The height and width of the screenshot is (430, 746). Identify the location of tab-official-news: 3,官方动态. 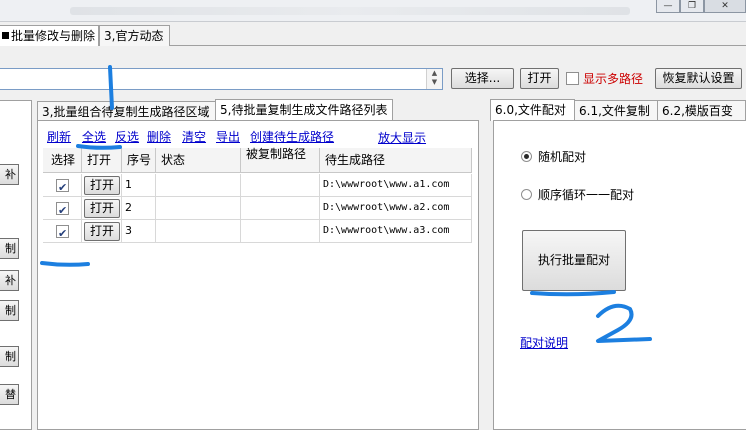
(134, 35).